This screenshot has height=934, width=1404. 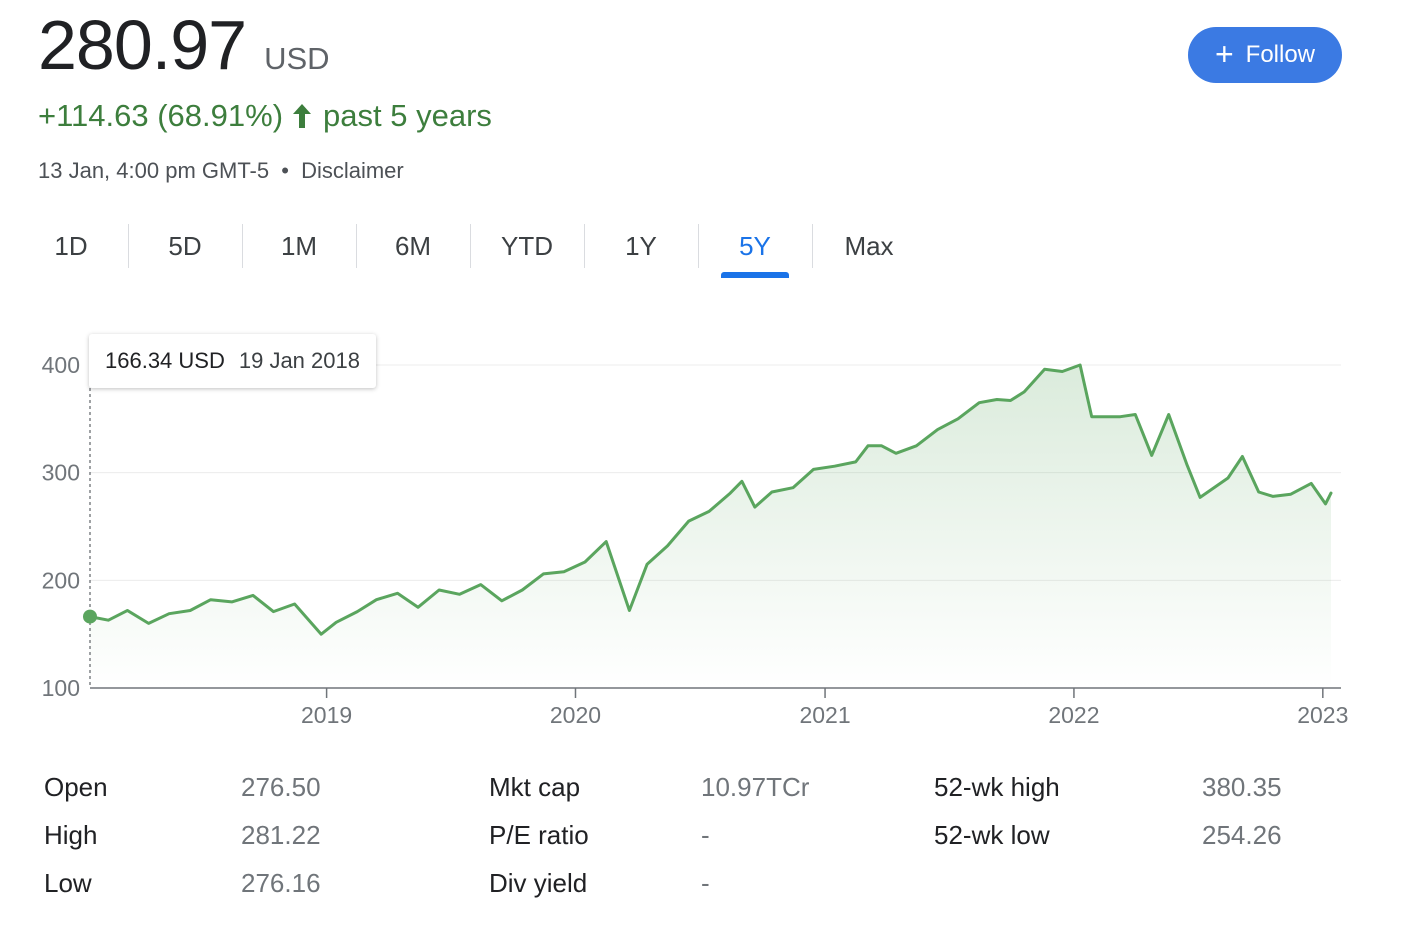 What do you see at coordinates (755, 245) in the screenshot?
I see `tab-label: 5Y` at bounding box center [755, 245].